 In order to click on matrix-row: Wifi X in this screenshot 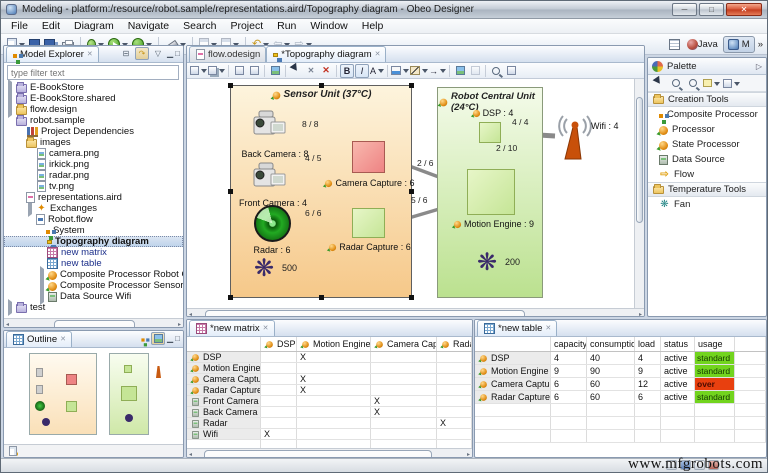, I will do `click(329, 434)`.